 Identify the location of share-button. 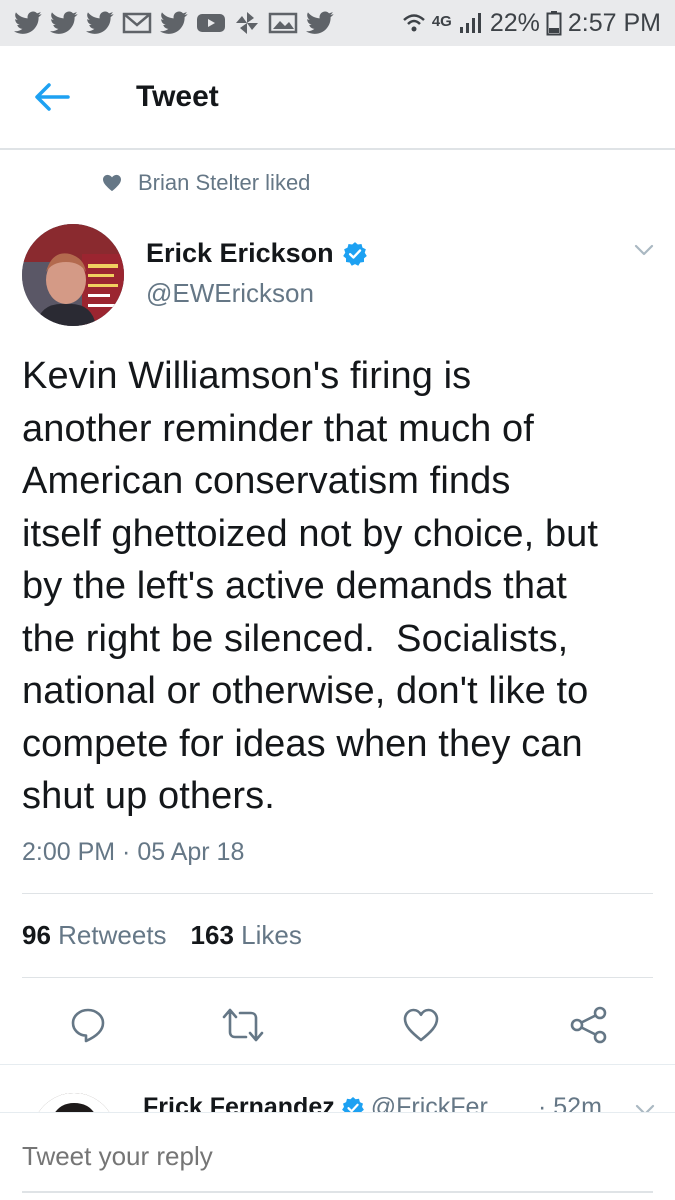
(589, 1025).